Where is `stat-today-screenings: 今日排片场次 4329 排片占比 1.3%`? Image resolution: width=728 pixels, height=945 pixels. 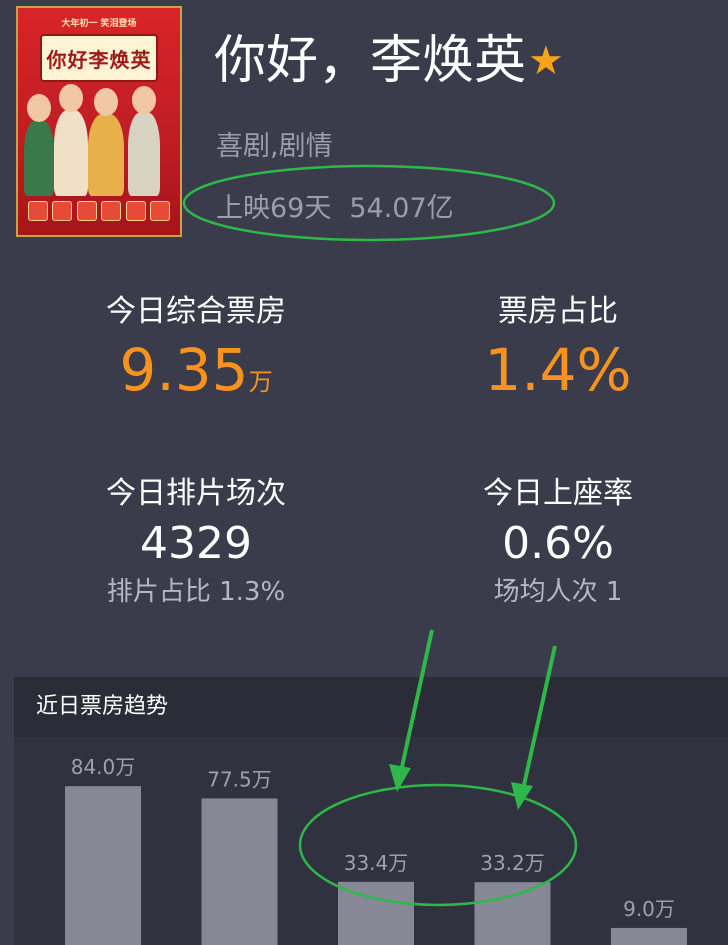 stat-today-screenings: 今日排片场次 4329 排片占比 1.3% is located at coordinates (196, 542).